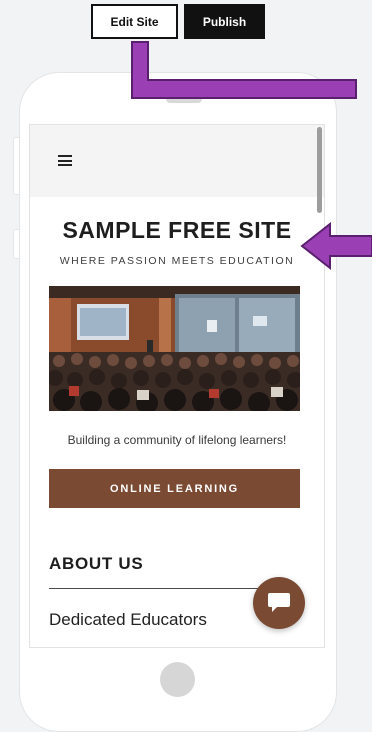  What do you see at coordinates (134, 21) in the screenshot?
I see `edit-site-button: Edit Site` at bounding box center [134, 21].